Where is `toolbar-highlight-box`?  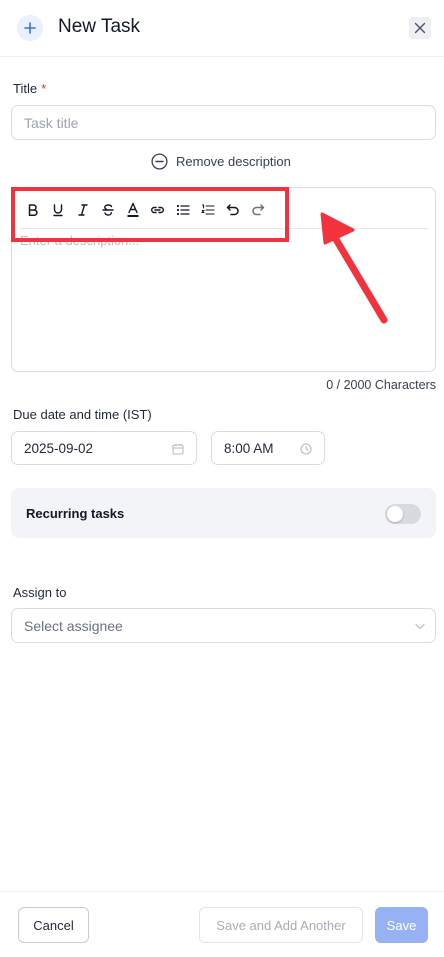 toolbar-highlight-box is located at coordinates (150, 214).